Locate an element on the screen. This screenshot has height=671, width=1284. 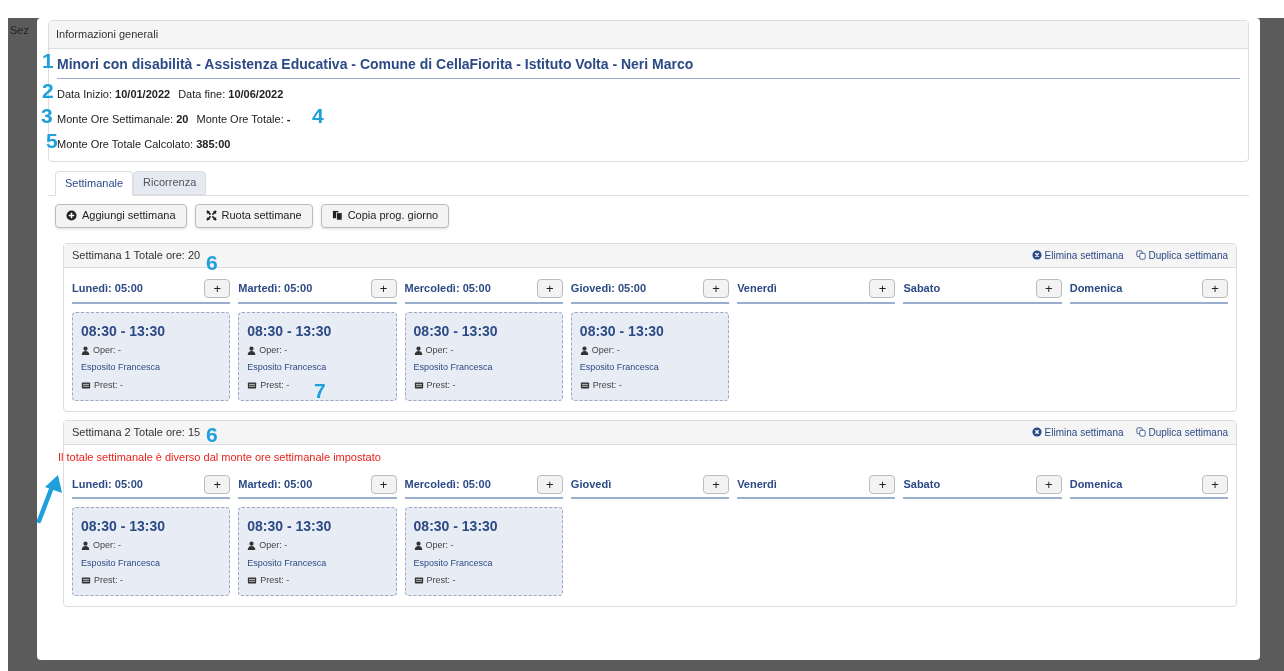
record-title: Minori con disabilità - Assistenza Educativa - Comune di CellaFiorita - Istituto Volta - Neri Marco is located at coordinates (648, 66).